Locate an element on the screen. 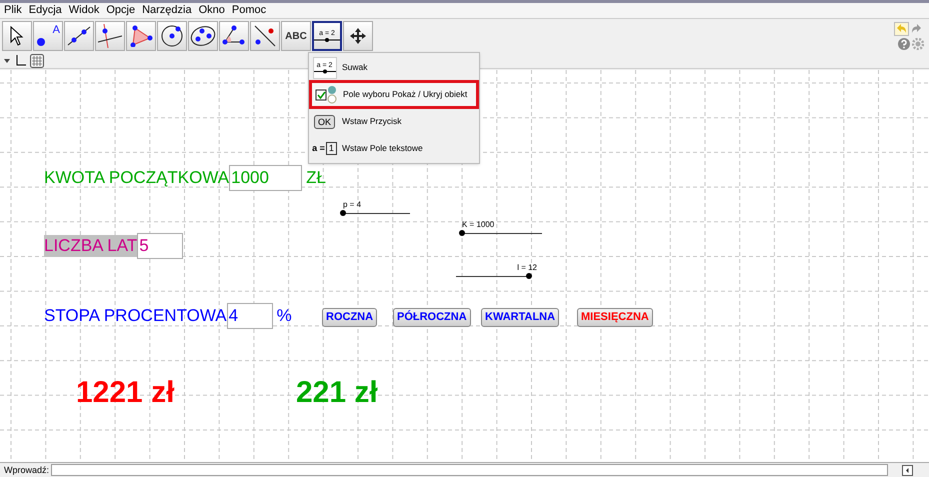  result-value: 1221 zł is located at coordinates (125, 393).